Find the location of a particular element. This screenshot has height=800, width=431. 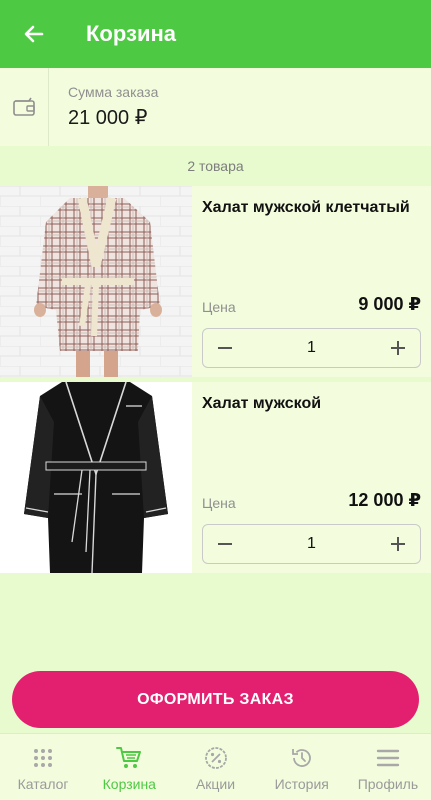

product-price: 9 000 ₽ is located at coordinates (389, 304).